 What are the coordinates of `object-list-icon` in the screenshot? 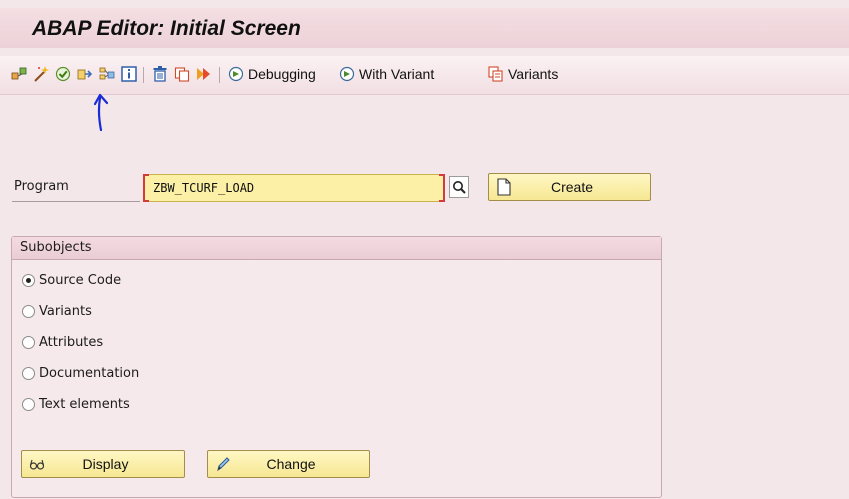 It's located at (19, 74).